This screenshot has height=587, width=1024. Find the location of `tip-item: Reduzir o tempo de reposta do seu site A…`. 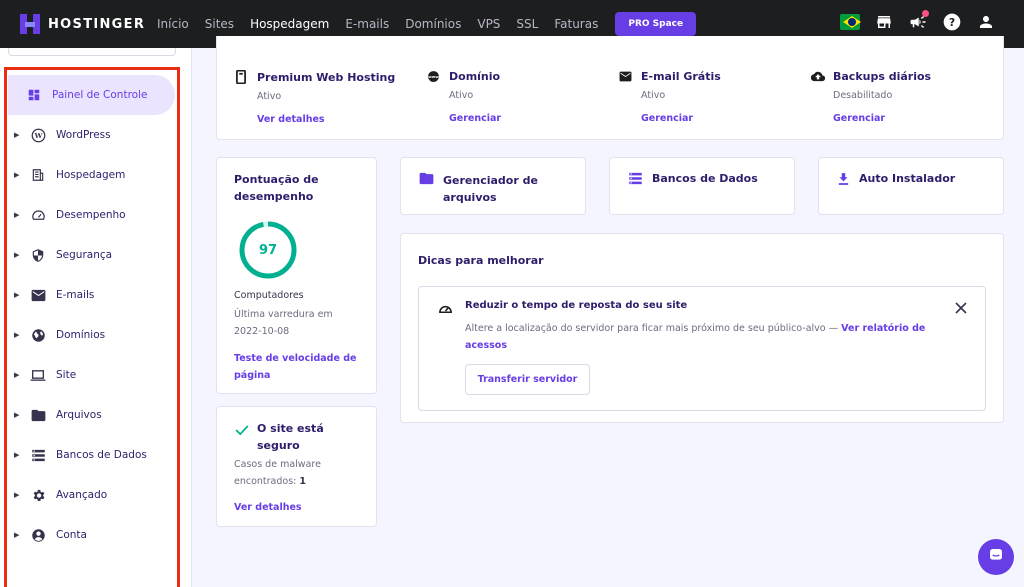

tip-item: Reduzir o tempo de reposta do seu site A… is located at coordinates (702, 348).